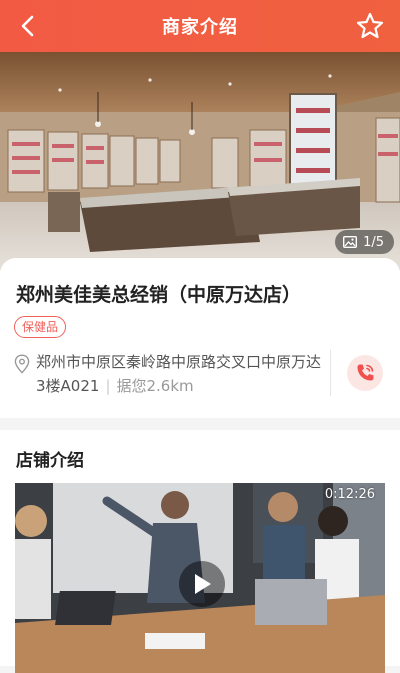 The image size is (400, 673). I want to click on call-button, so click(365, 373).